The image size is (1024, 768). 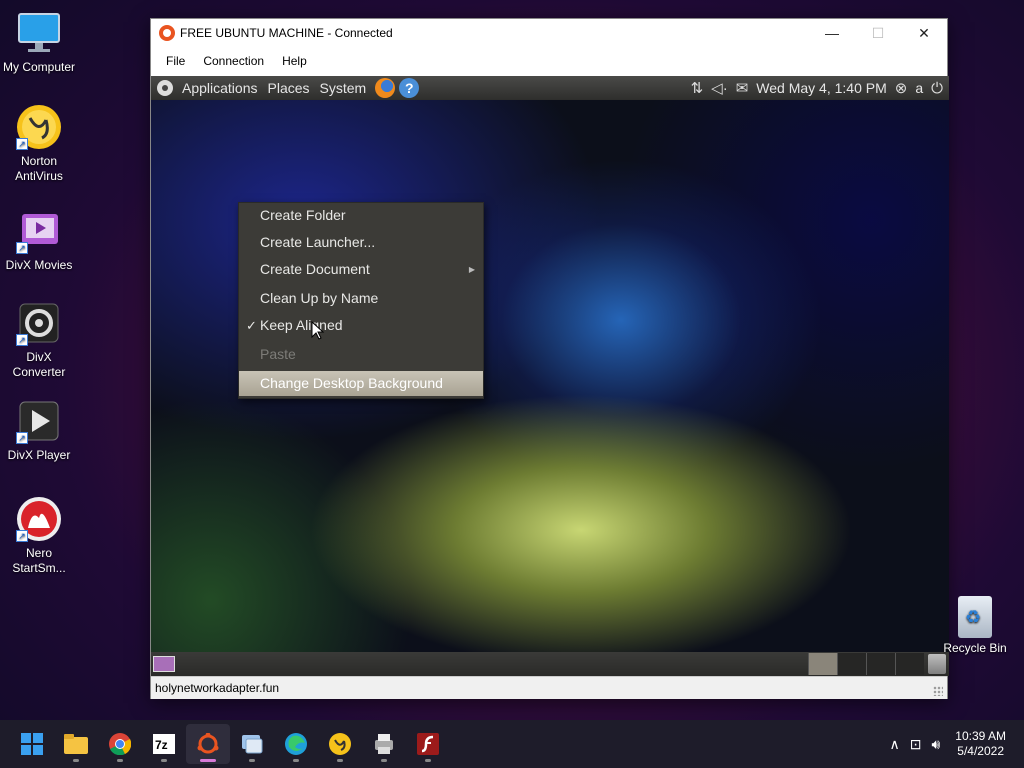 I want to click on clock-date: 5/4/2022, so click(x=980, y=751).